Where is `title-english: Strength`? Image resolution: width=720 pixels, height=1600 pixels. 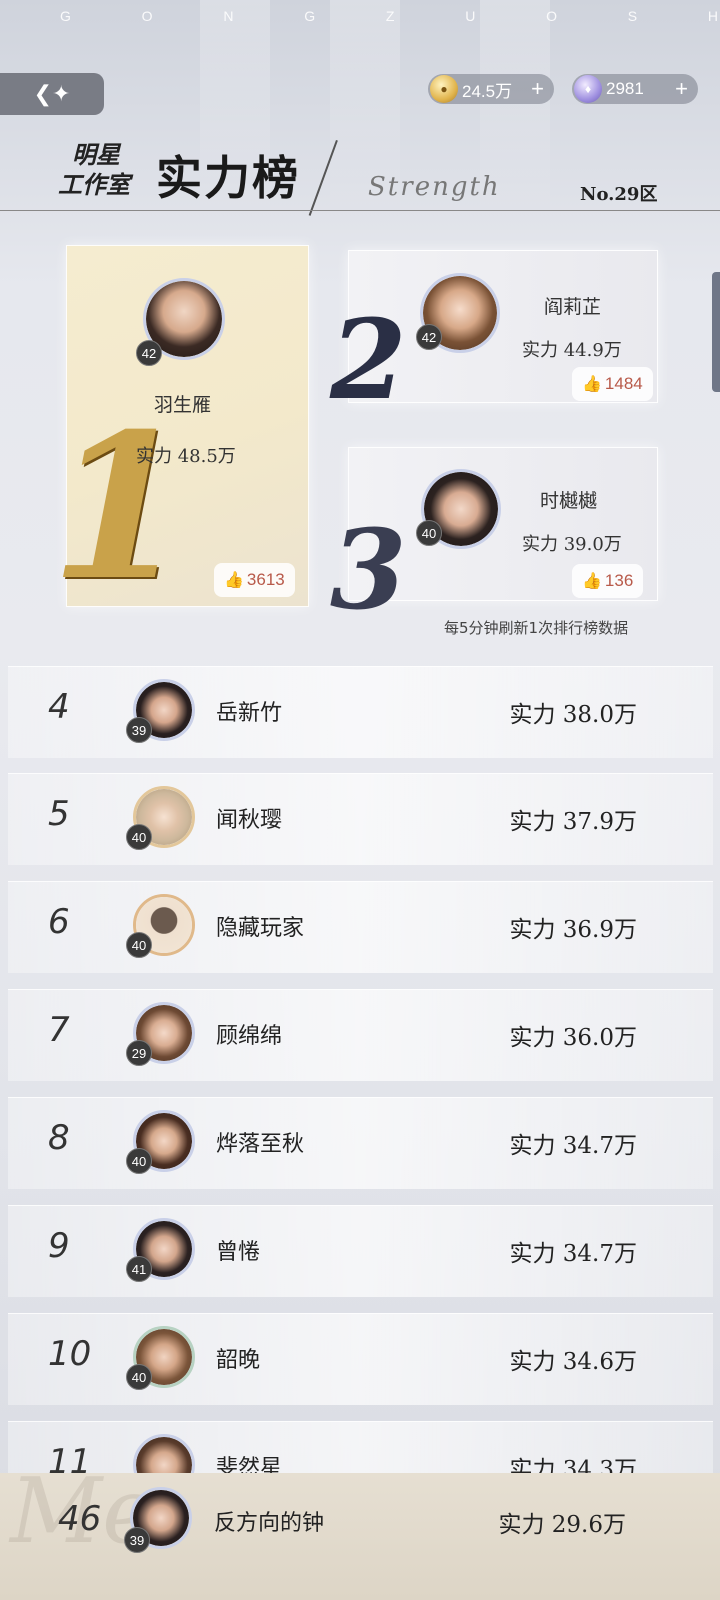 title-english: Strength is located at coordinates (434, 187).